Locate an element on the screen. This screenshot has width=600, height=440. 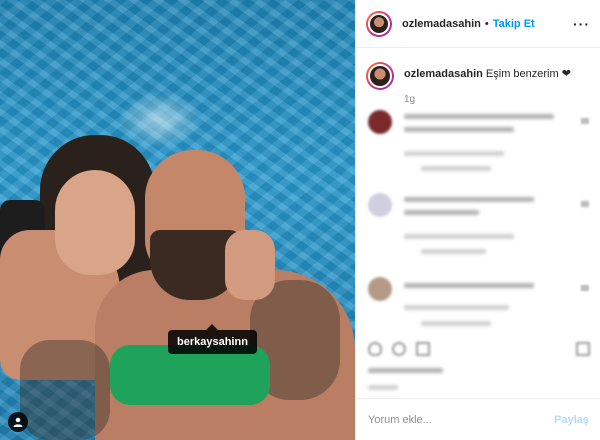
caption-body: Eşim benzerim is located at coordinates (522, 74).